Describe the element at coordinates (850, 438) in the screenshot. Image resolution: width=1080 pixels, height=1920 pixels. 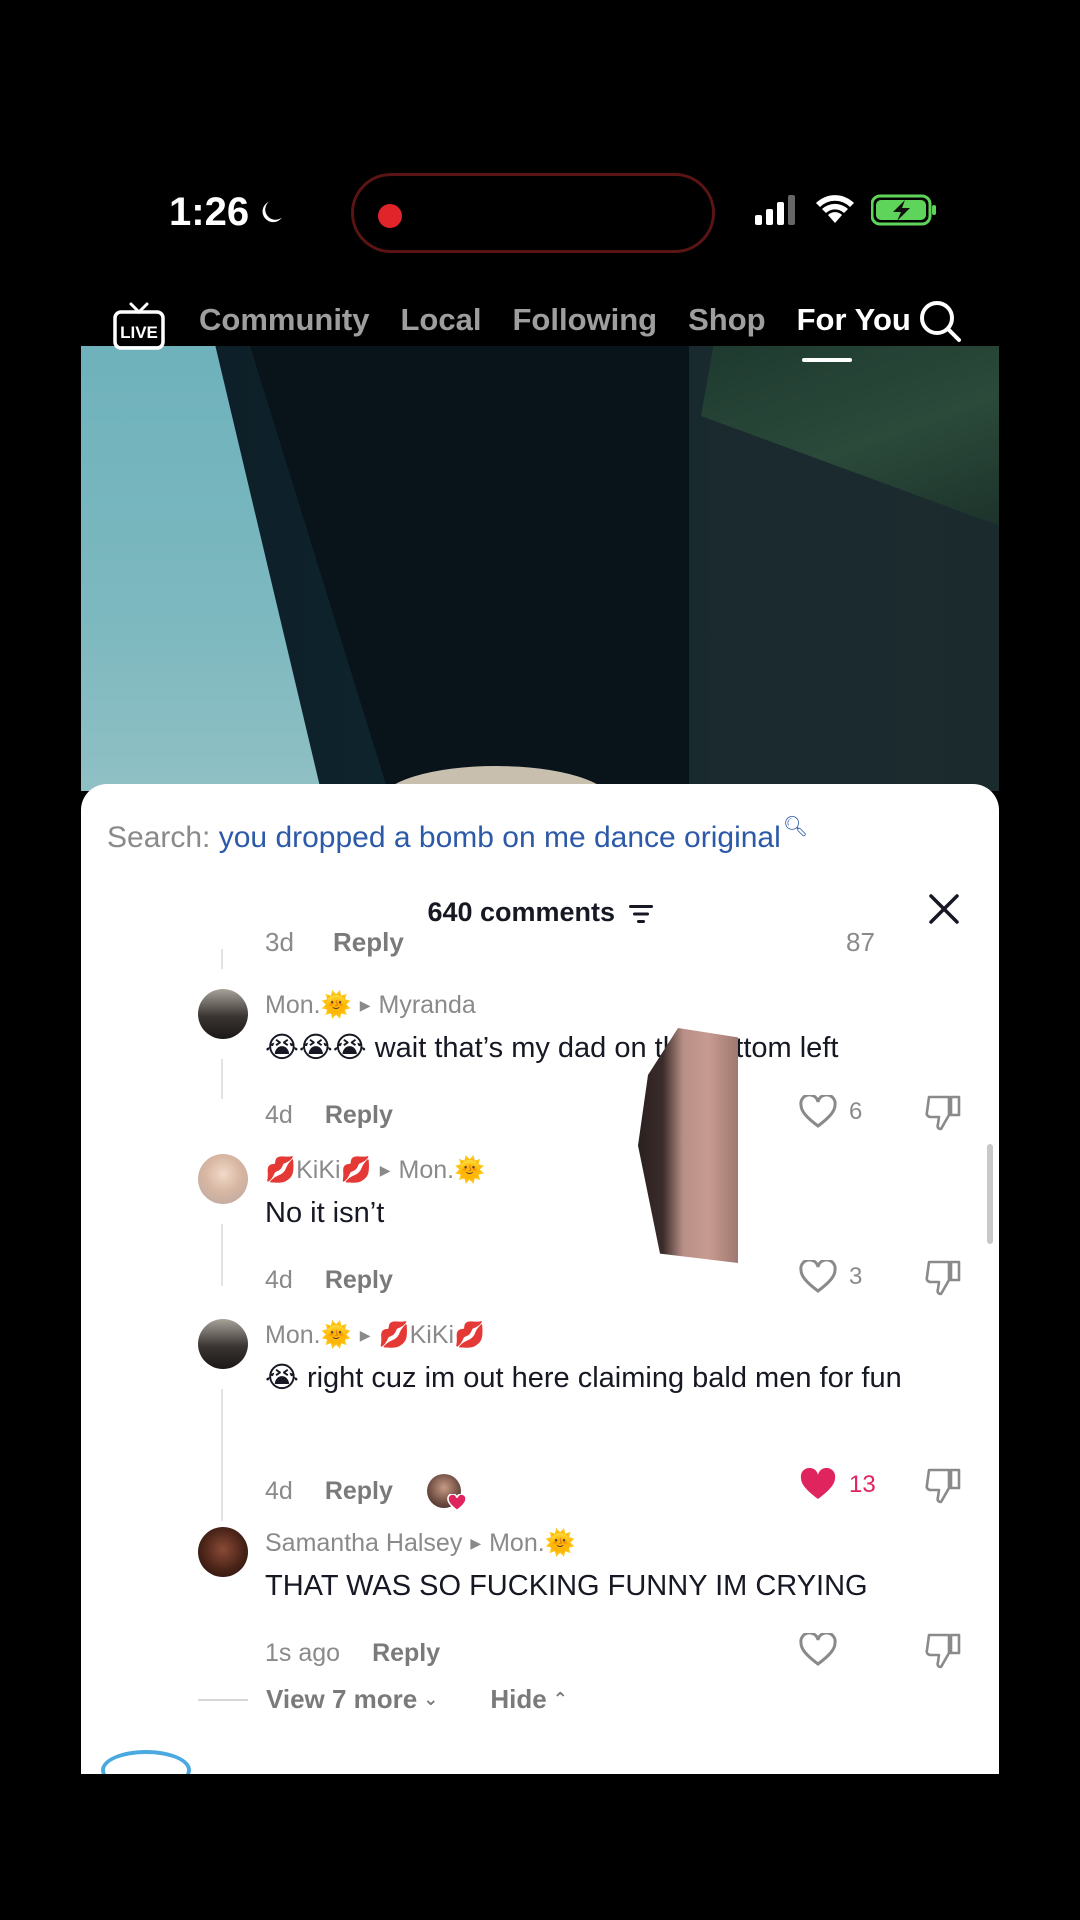
I see `video-window` at that location.